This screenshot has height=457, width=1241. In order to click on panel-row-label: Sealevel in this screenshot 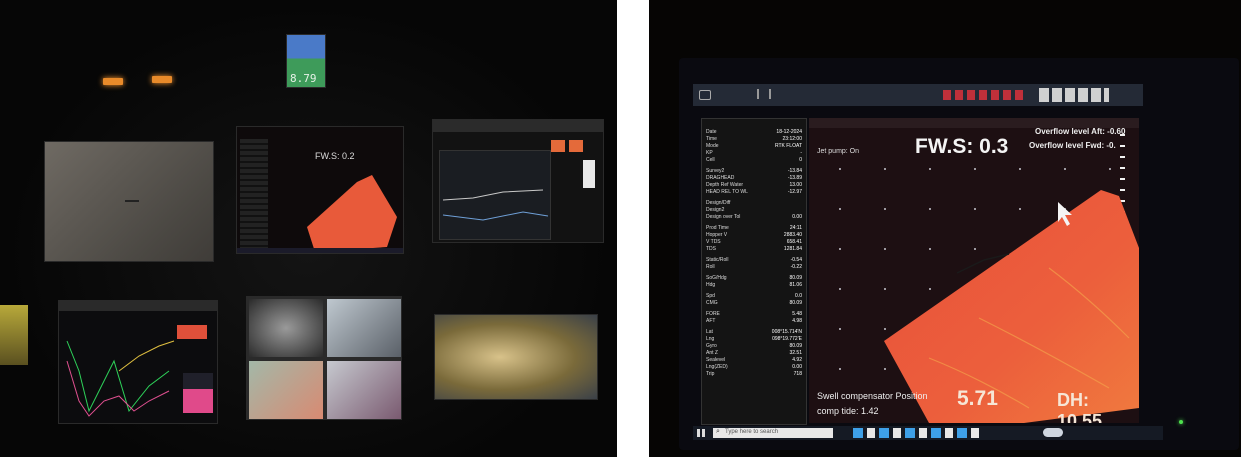, I will do `click(716, 360)`.